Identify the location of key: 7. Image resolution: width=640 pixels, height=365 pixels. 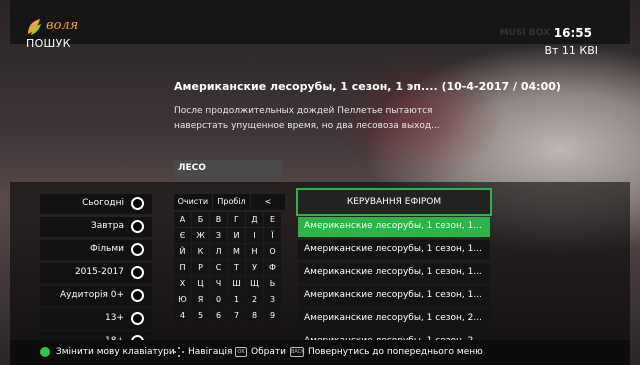
(236, 315).